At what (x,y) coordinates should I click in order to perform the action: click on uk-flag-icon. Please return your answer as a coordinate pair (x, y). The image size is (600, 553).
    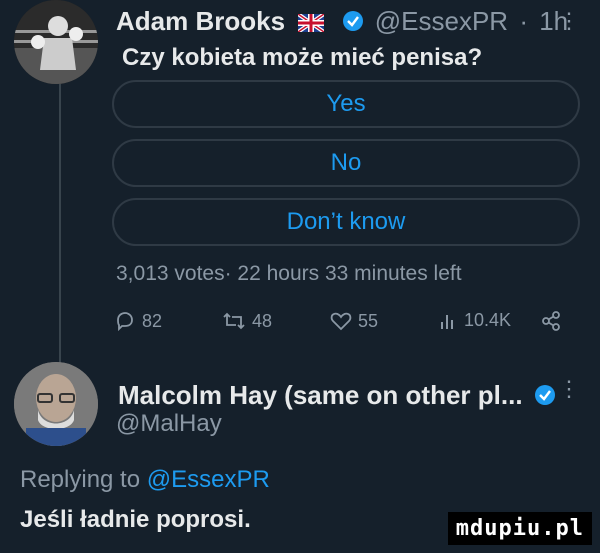
    Looking at the image, I should click on (311, 23).